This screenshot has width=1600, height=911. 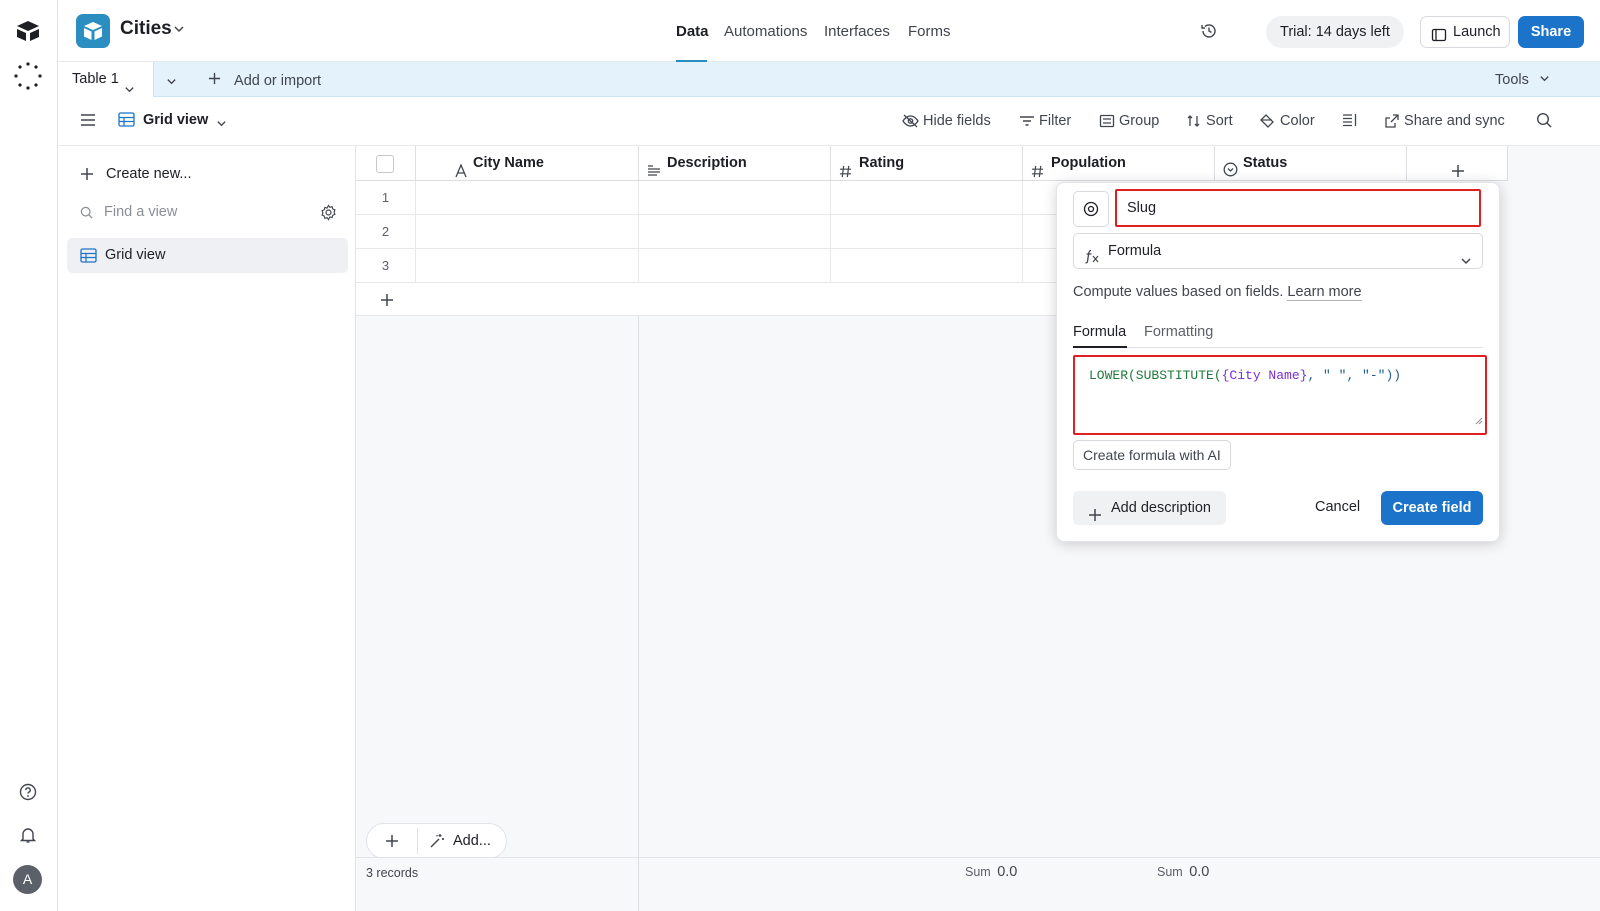 I want to click on hide-fields-button: Hide fields, so click(x=946, y=121).